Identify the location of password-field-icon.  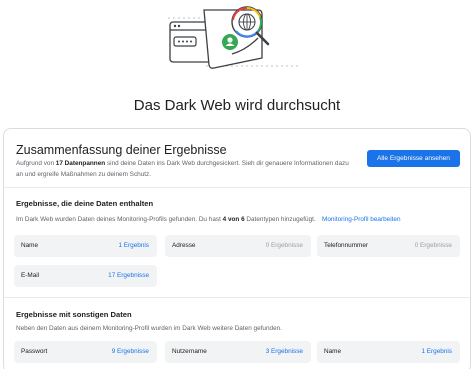
(185, 41).